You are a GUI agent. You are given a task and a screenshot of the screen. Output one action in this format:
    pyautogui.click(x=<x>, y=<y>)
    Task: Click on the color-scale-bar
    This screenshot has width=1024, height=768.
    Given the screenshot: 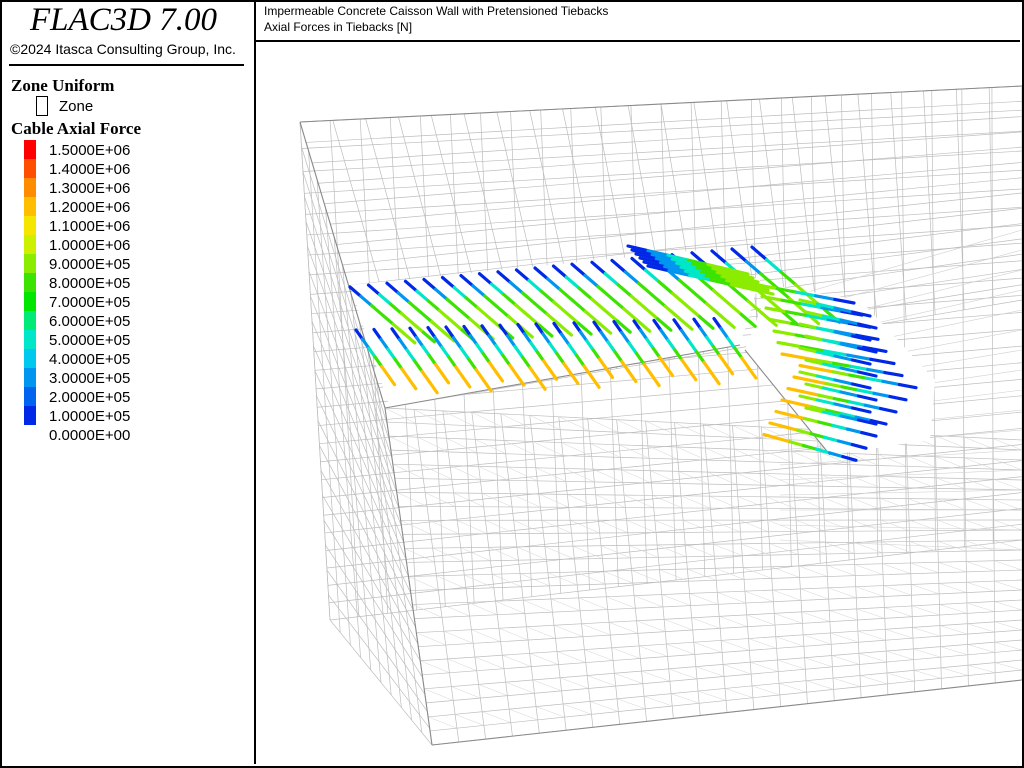 What is the action you would take?
    pyautogui.click(x=30, y=282)
    